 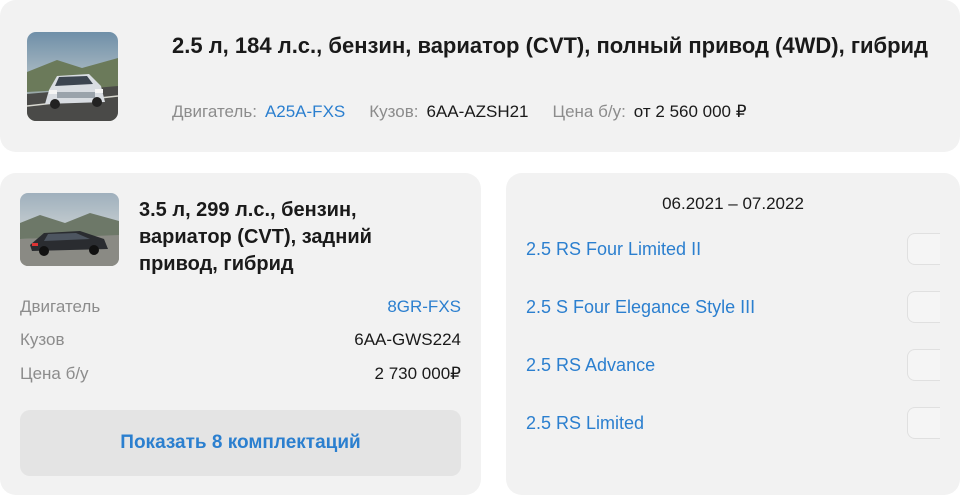 I want to click on spec-row-body: Кузов 6AA-GWS224, so click(x=240, y=340).